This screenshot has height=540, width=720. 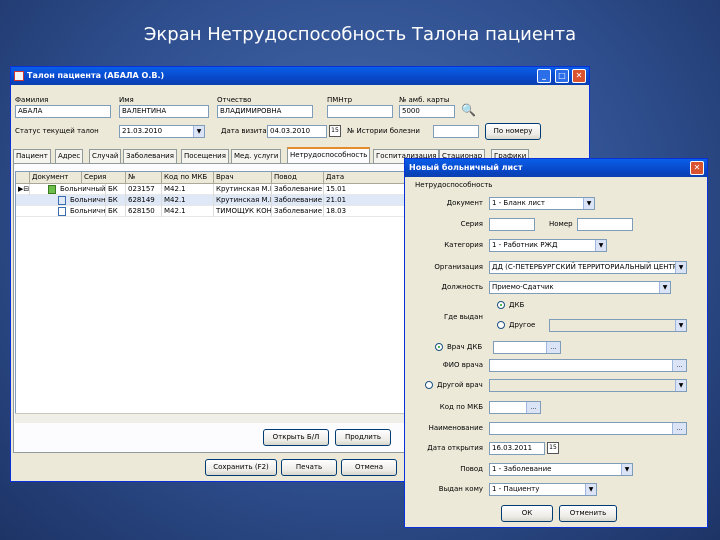 I want to click on patient-ticket-titlebar: Талон пациента (АБАЛА О.В.) _ □ ✕, so click(x=300, y=76).